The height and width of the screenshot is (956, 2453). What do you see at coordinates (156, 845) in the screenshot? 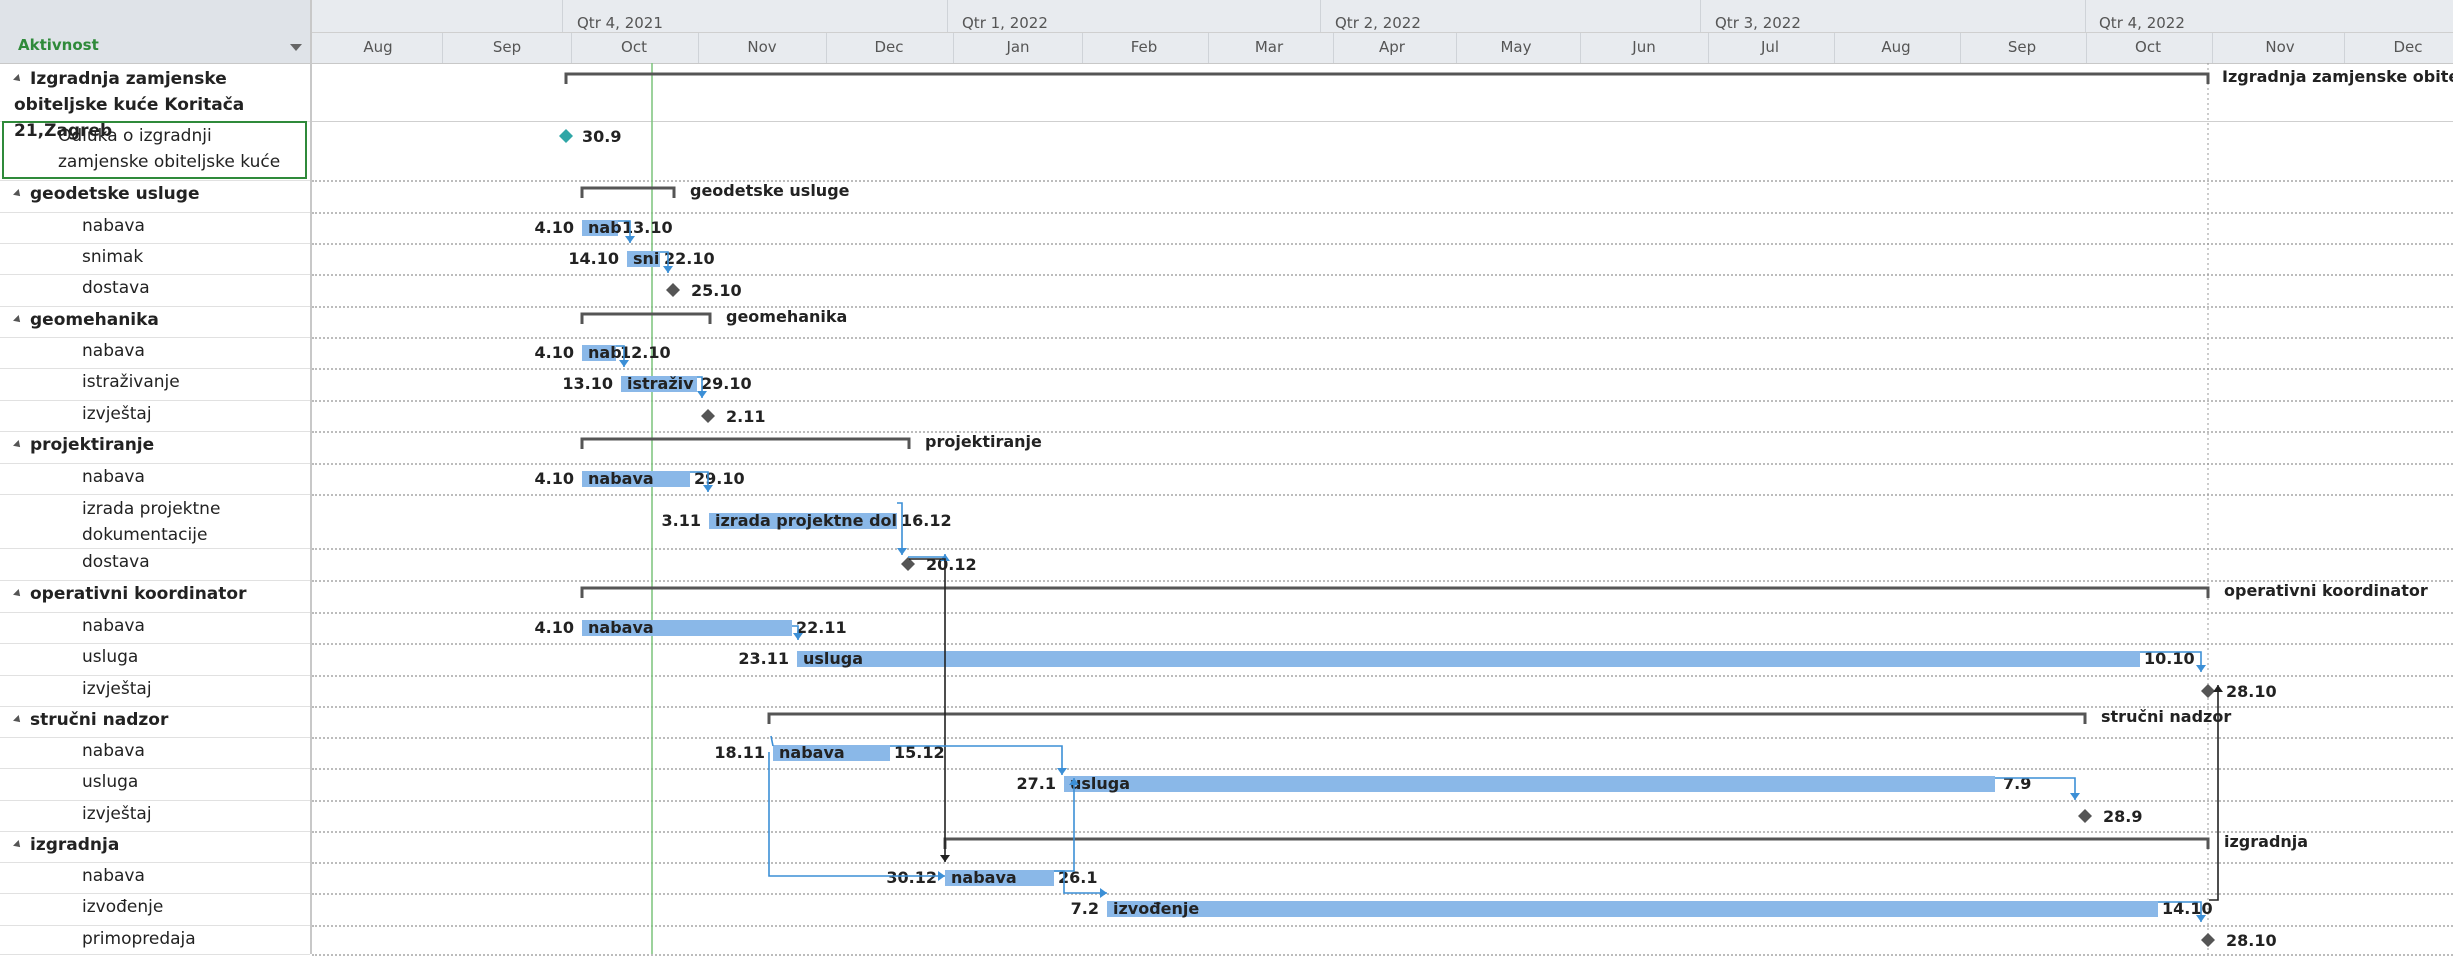
I see `summary-task-row: izgradnja` at bounding box center [156, 845].